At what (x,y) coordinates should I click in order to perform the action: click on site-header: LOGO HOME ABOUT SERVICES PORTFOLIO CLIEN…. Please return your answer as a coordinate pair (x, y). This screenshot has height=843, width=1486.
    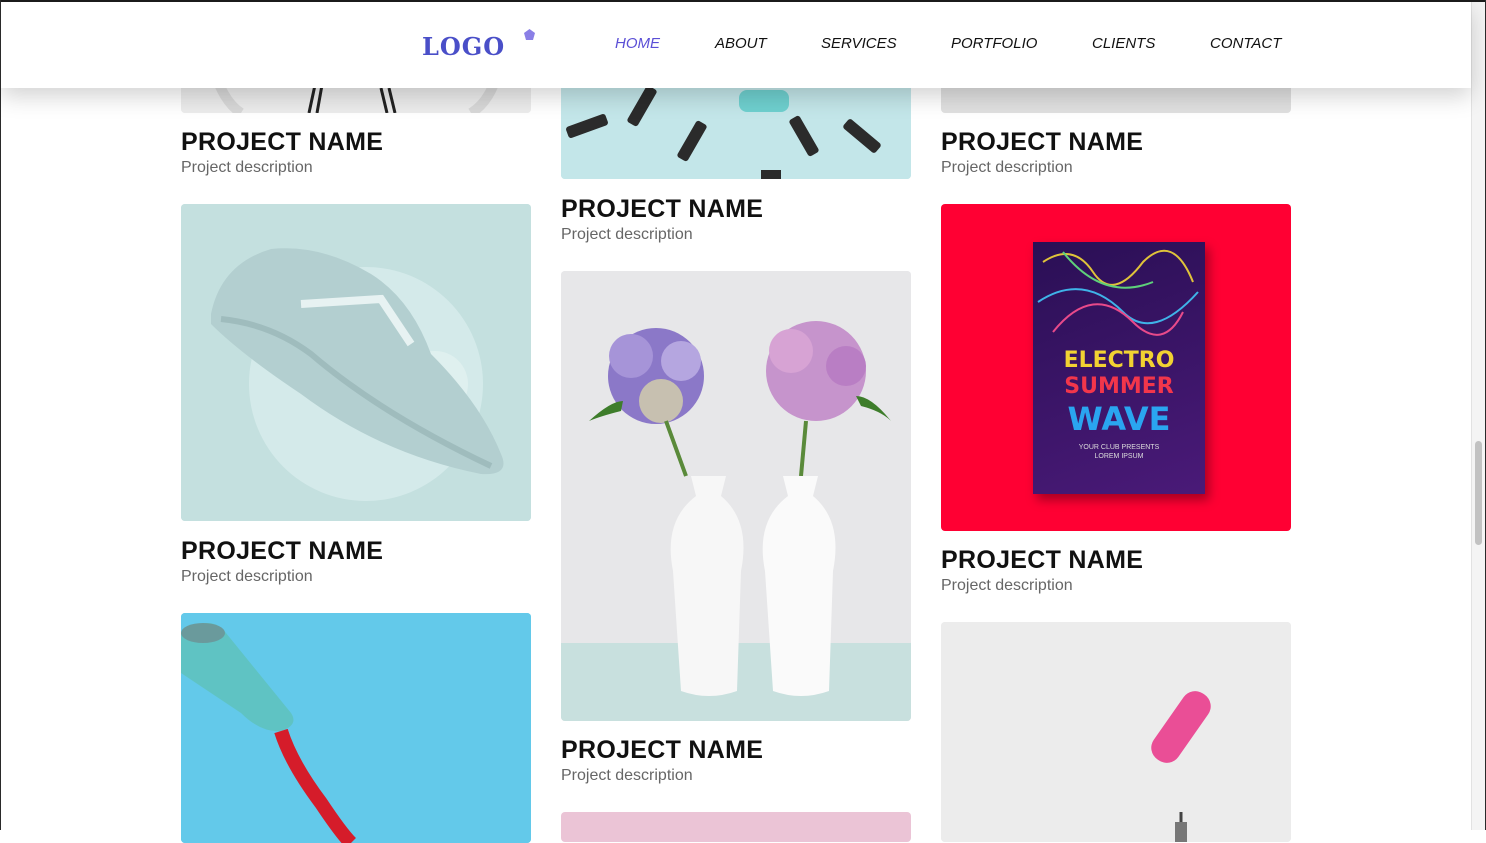
    Looking at the image, I should click on (736, 45).